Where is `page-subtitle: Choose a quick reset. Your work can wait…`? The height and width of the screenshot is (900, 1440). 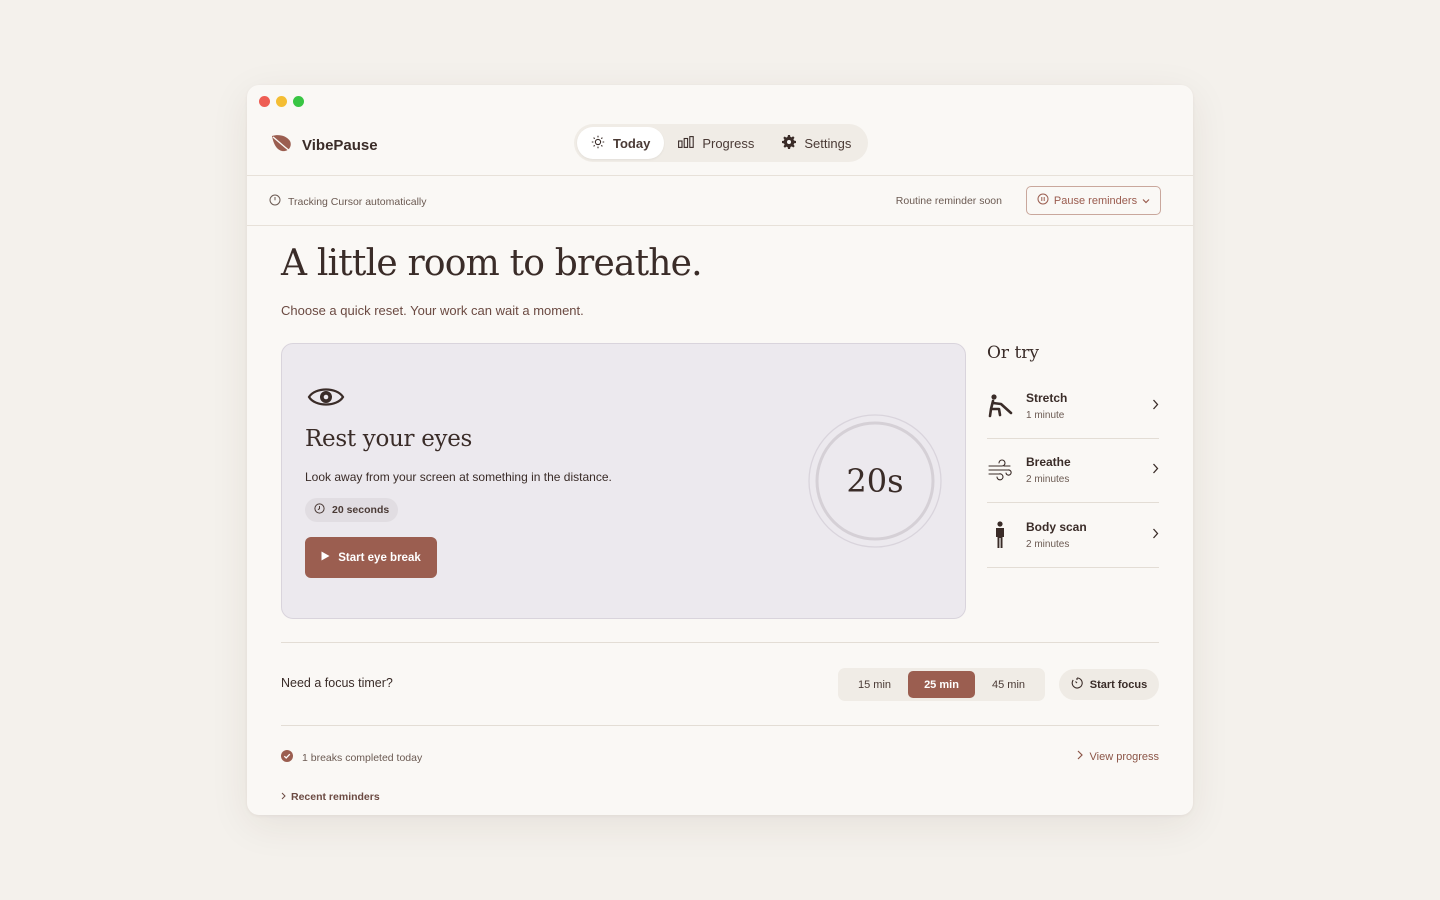
page-subtitle: Choose a quick reset. Your work can wait… is located at coordinates (432, 310).